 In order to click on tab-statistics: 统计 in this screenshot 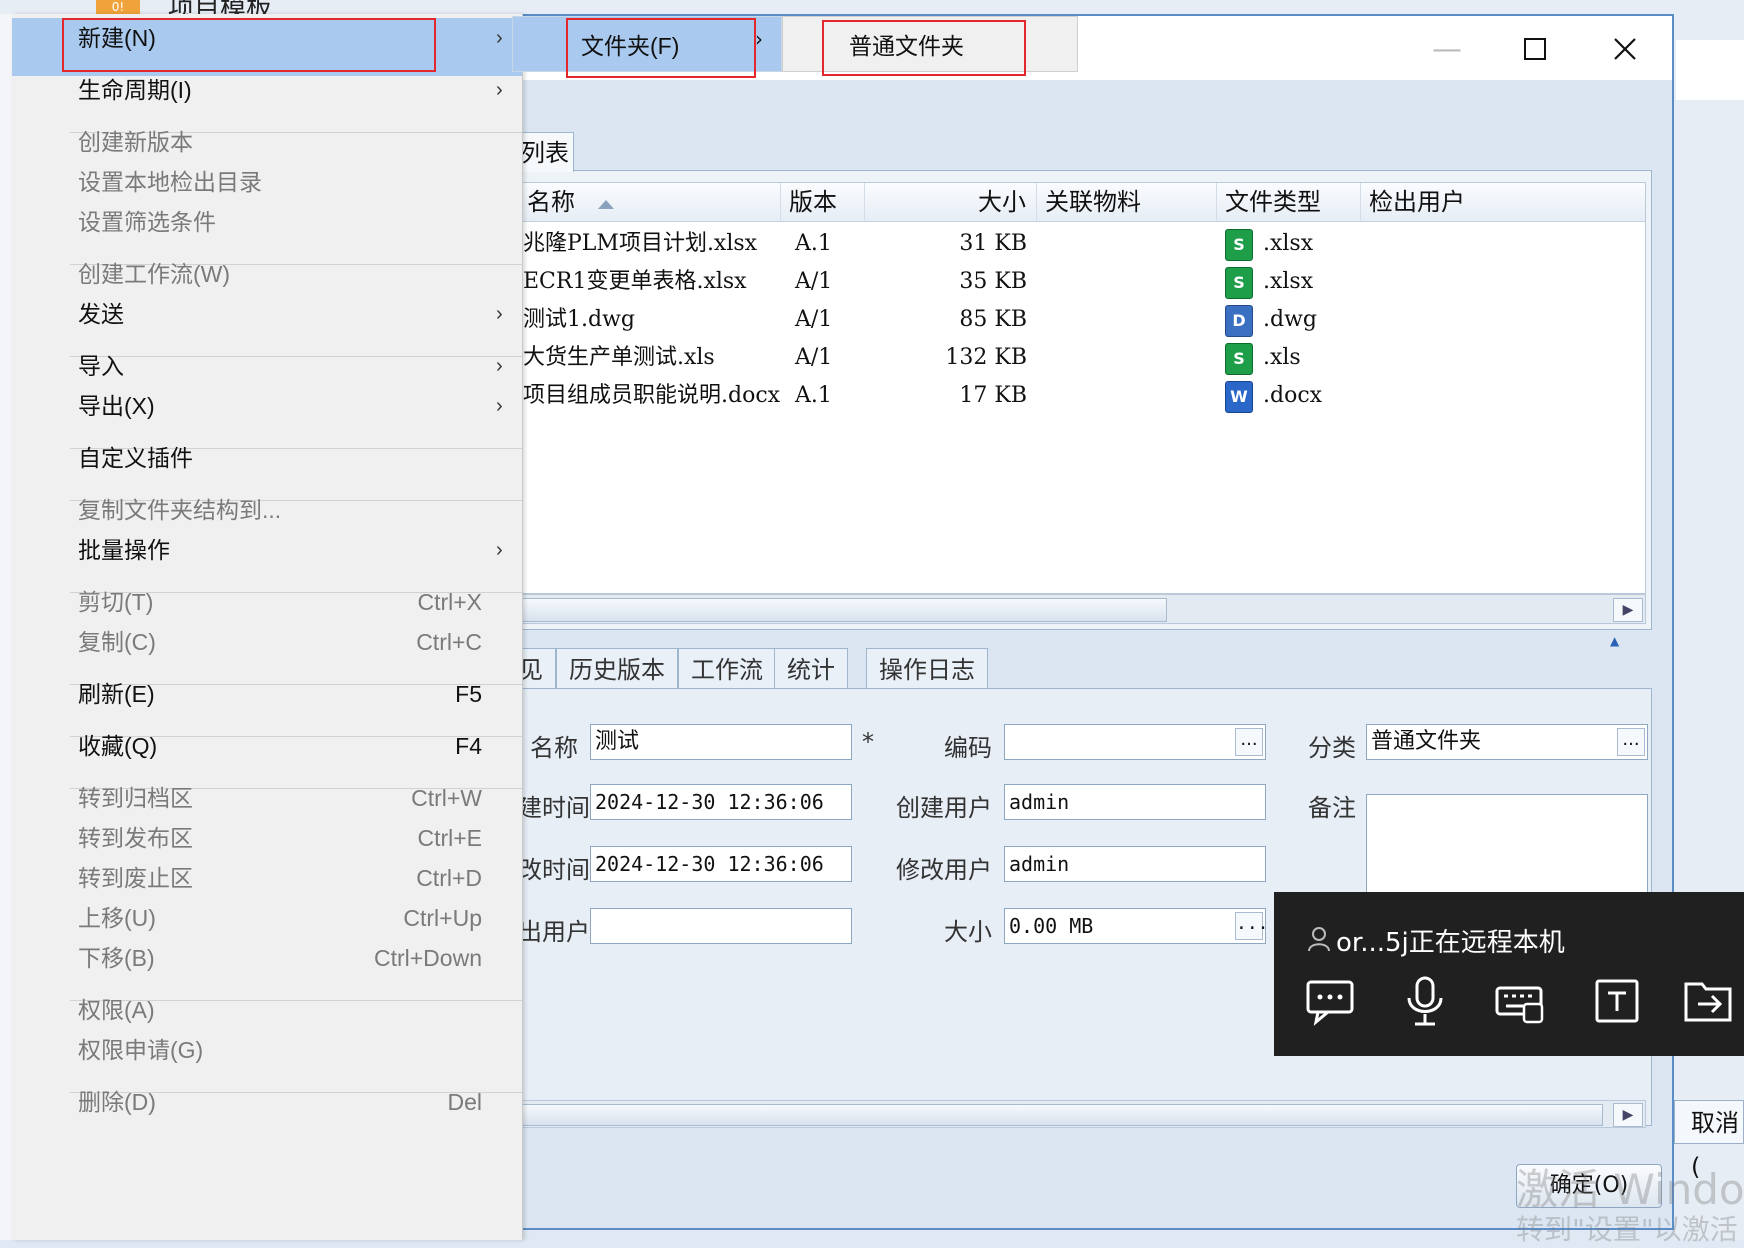, I will do `click(811, 669)`.